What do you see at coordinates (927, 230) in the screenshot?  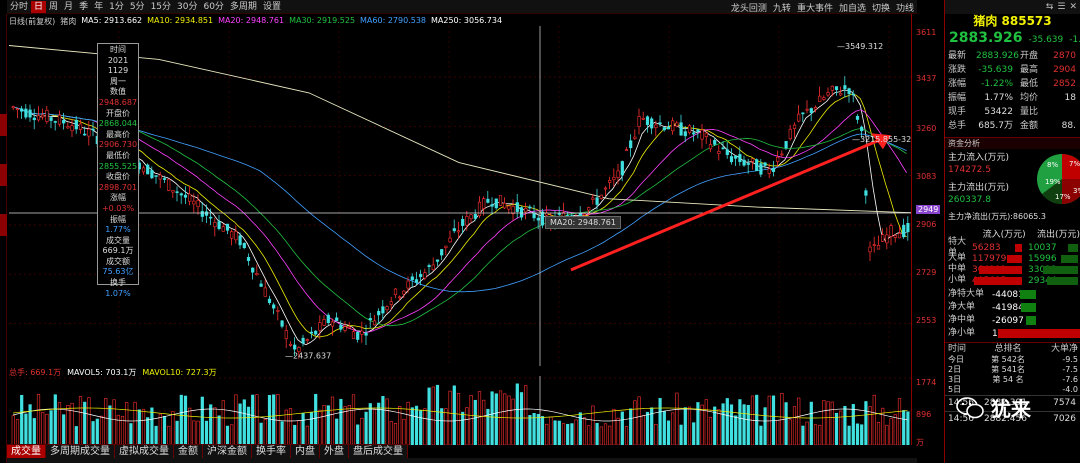 I see `price-axis: 3611 3437 3260 3083 2949 2906 2729 2553 1774 896 万` at bounding box center [927, 230].